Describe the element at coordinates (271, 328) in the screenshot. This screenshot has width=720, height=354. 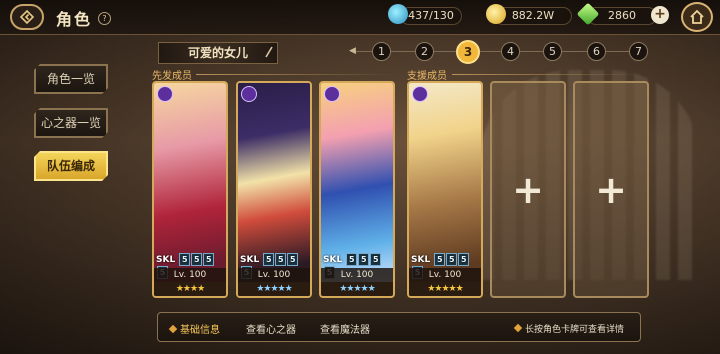
I see `tab-view-heart-vessel: 查看心之器` at that location.